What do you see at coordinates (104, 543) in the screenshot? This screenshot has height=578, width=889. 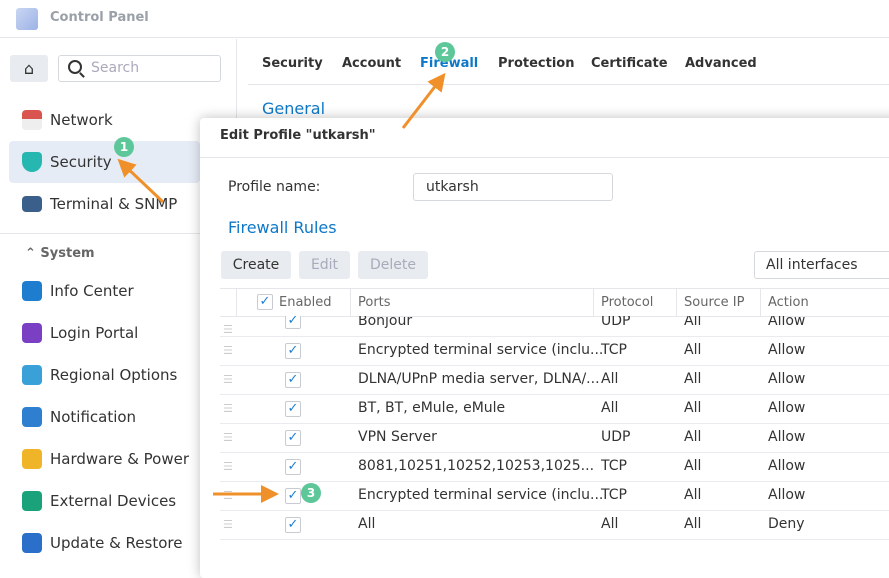 I see `sidebar-item-update-restore: Update & Restore` at bounding box center [104, 543].